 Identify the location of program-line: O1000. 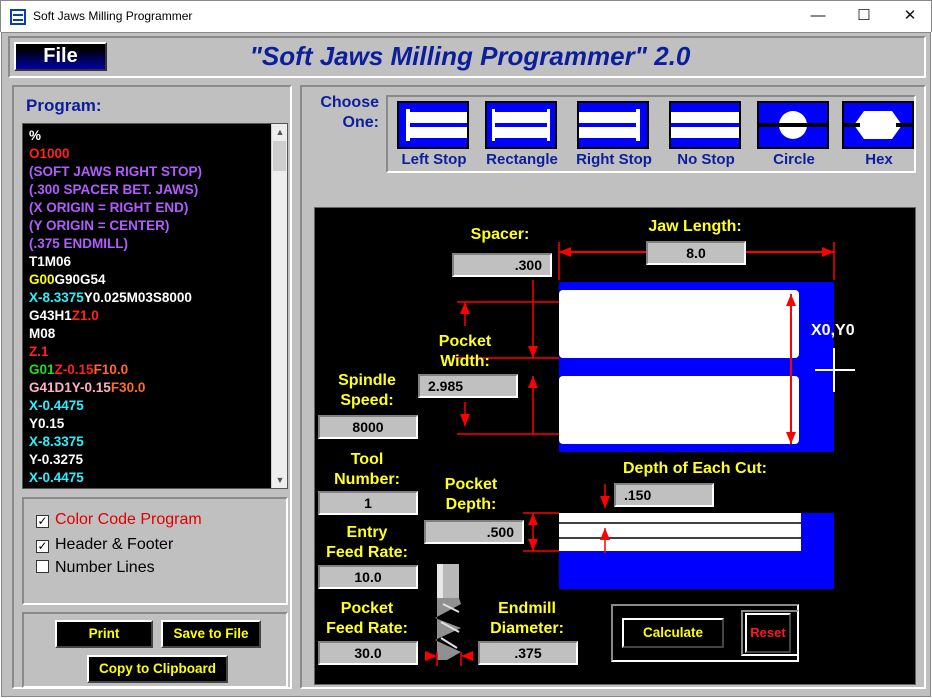
(115, 154).